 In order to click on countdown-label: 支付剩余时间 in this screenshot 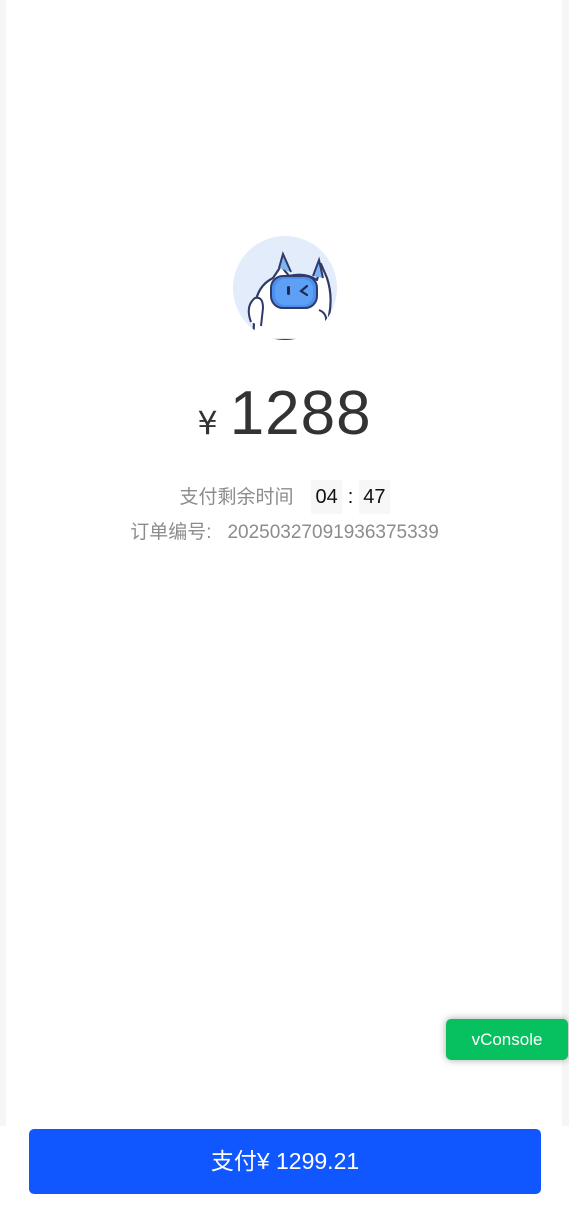, I will do `click(236, 497)`.